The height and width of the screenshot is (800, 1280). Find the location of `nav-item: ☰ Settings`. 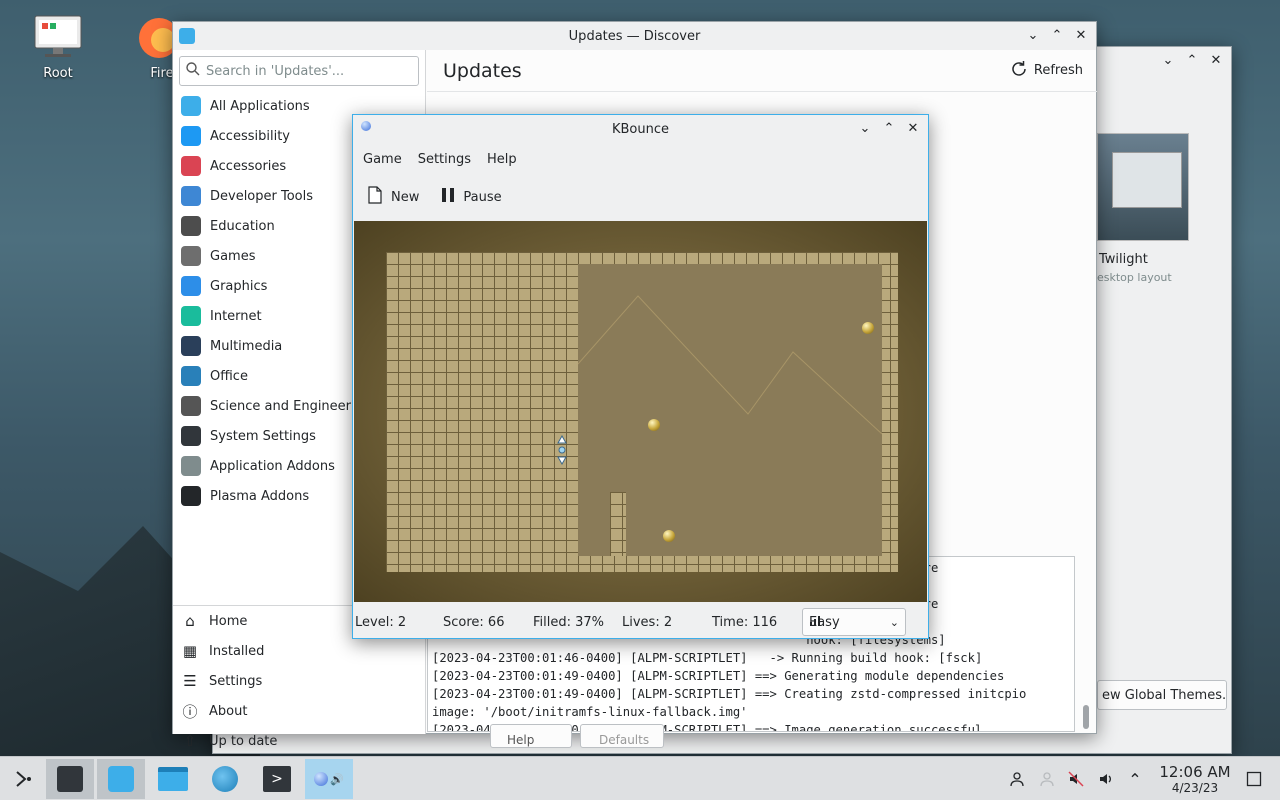

nav-item: ☰ Settings is located at coordinates (221, 681).